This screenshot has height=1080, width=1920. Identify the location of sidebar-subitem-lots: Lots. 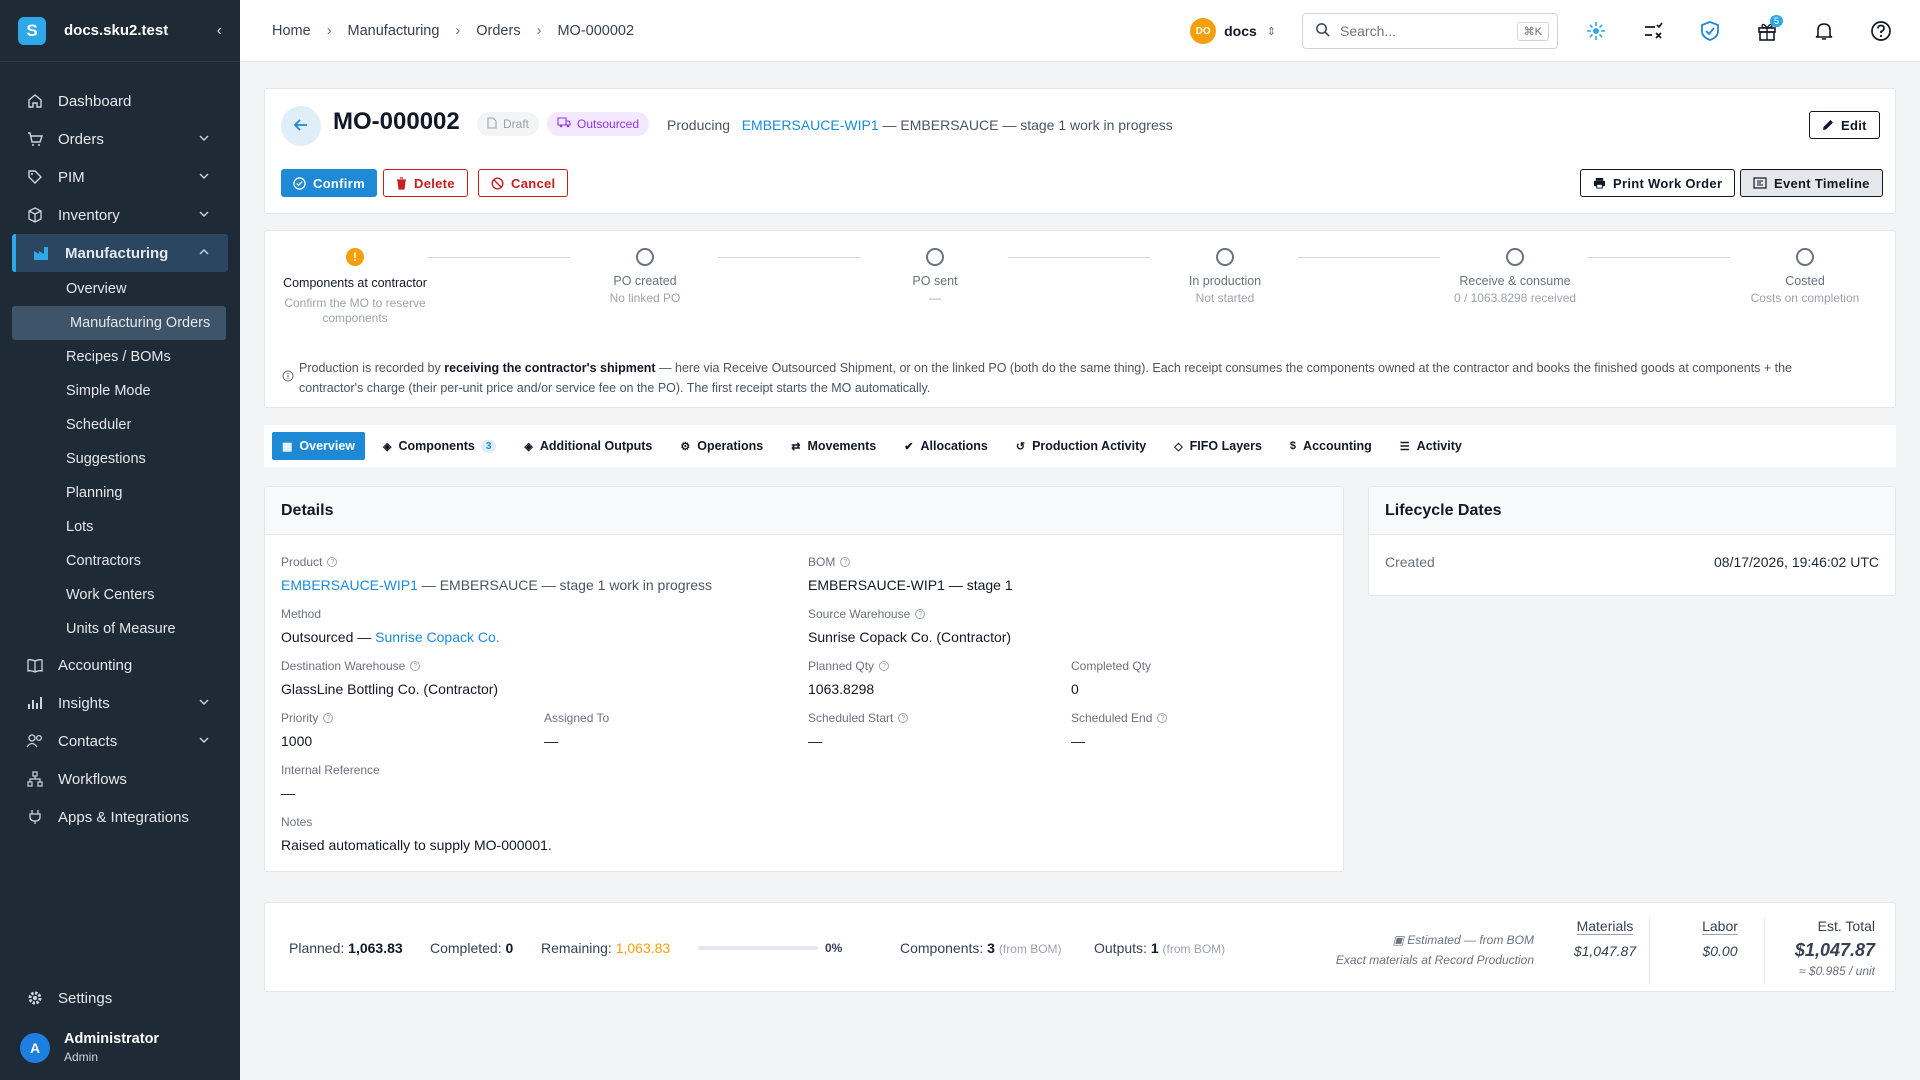
(120, 527).